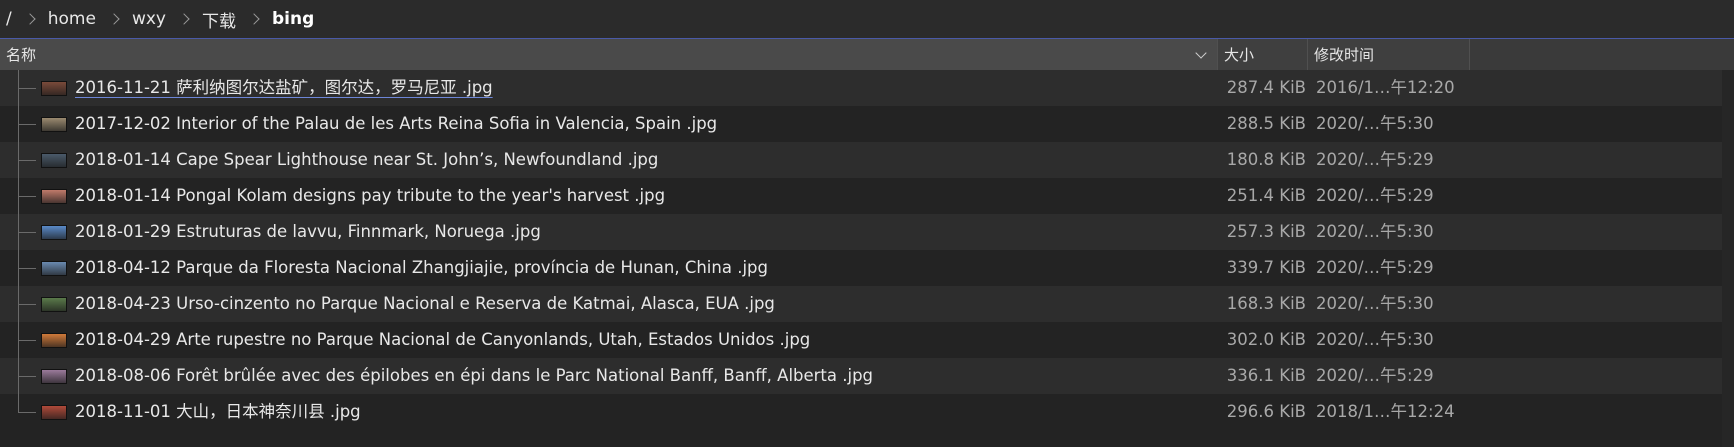 This screenshot has width=1734, height=447. I want to click on breadcrumb: / home wxy 下载 bing, so click(867, 19).